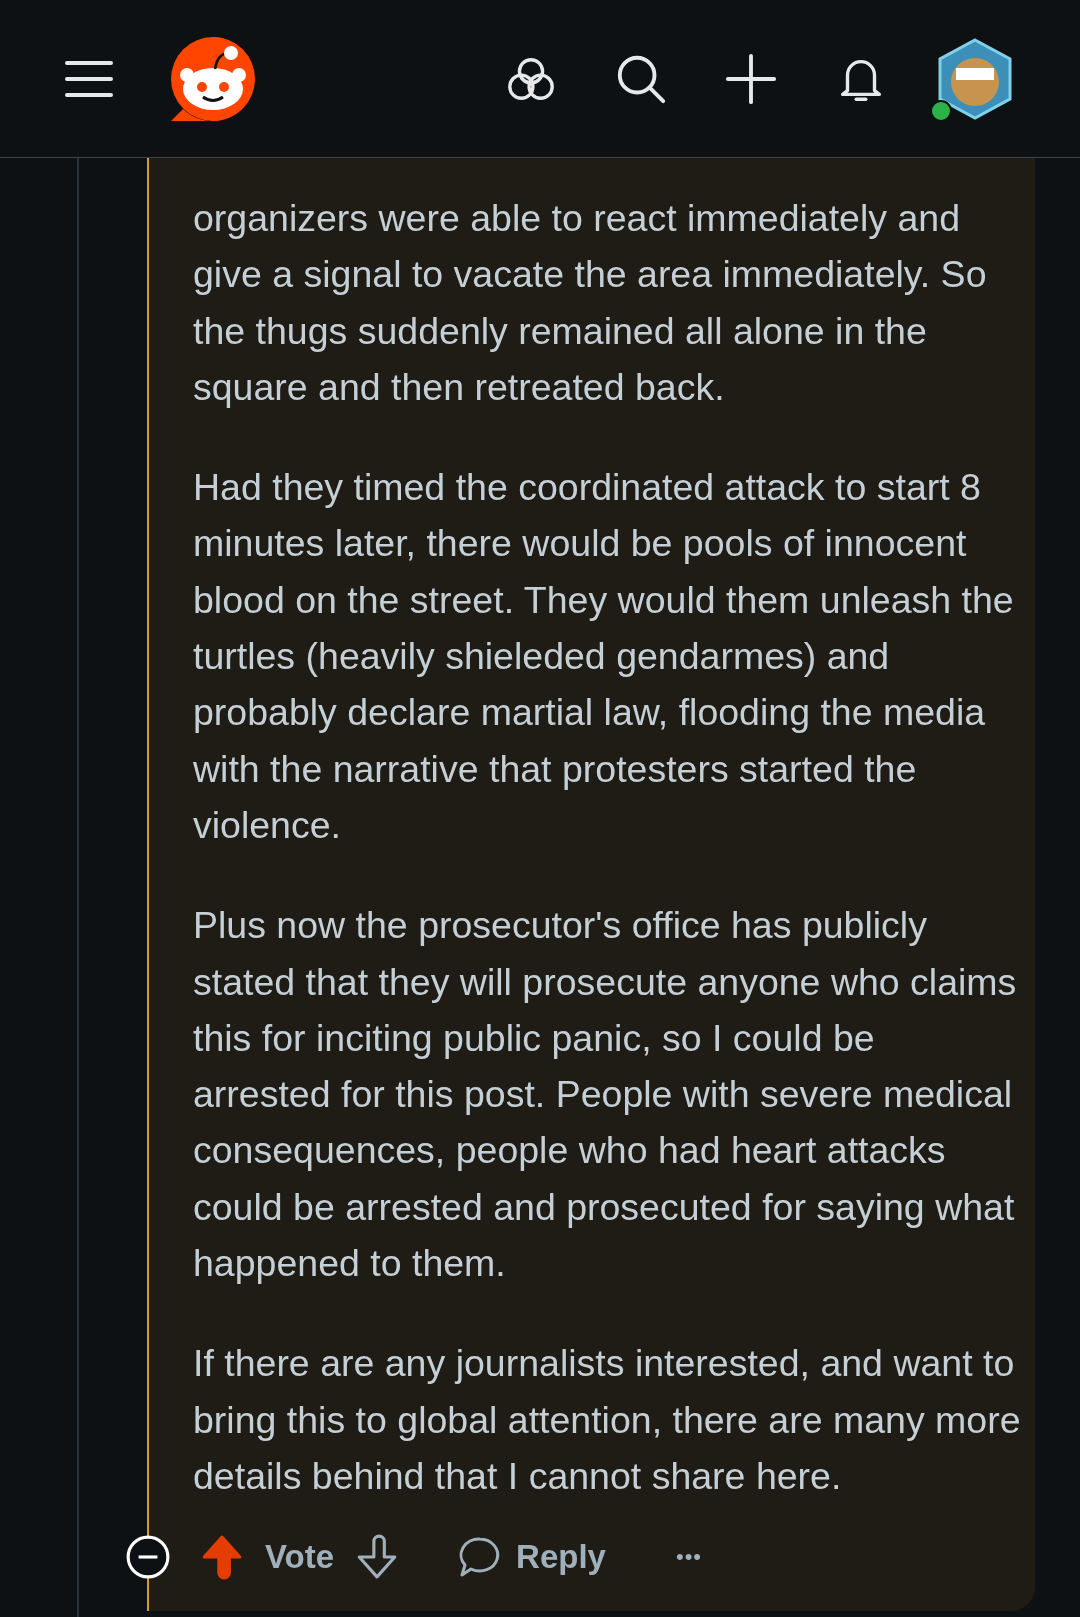 The height and width of the screenshot is (1617, 1080). What do you see at coordinates (532, 1557) in the screenshot?
I see `reply-button: Reply` at bounding box center [532, 1557].